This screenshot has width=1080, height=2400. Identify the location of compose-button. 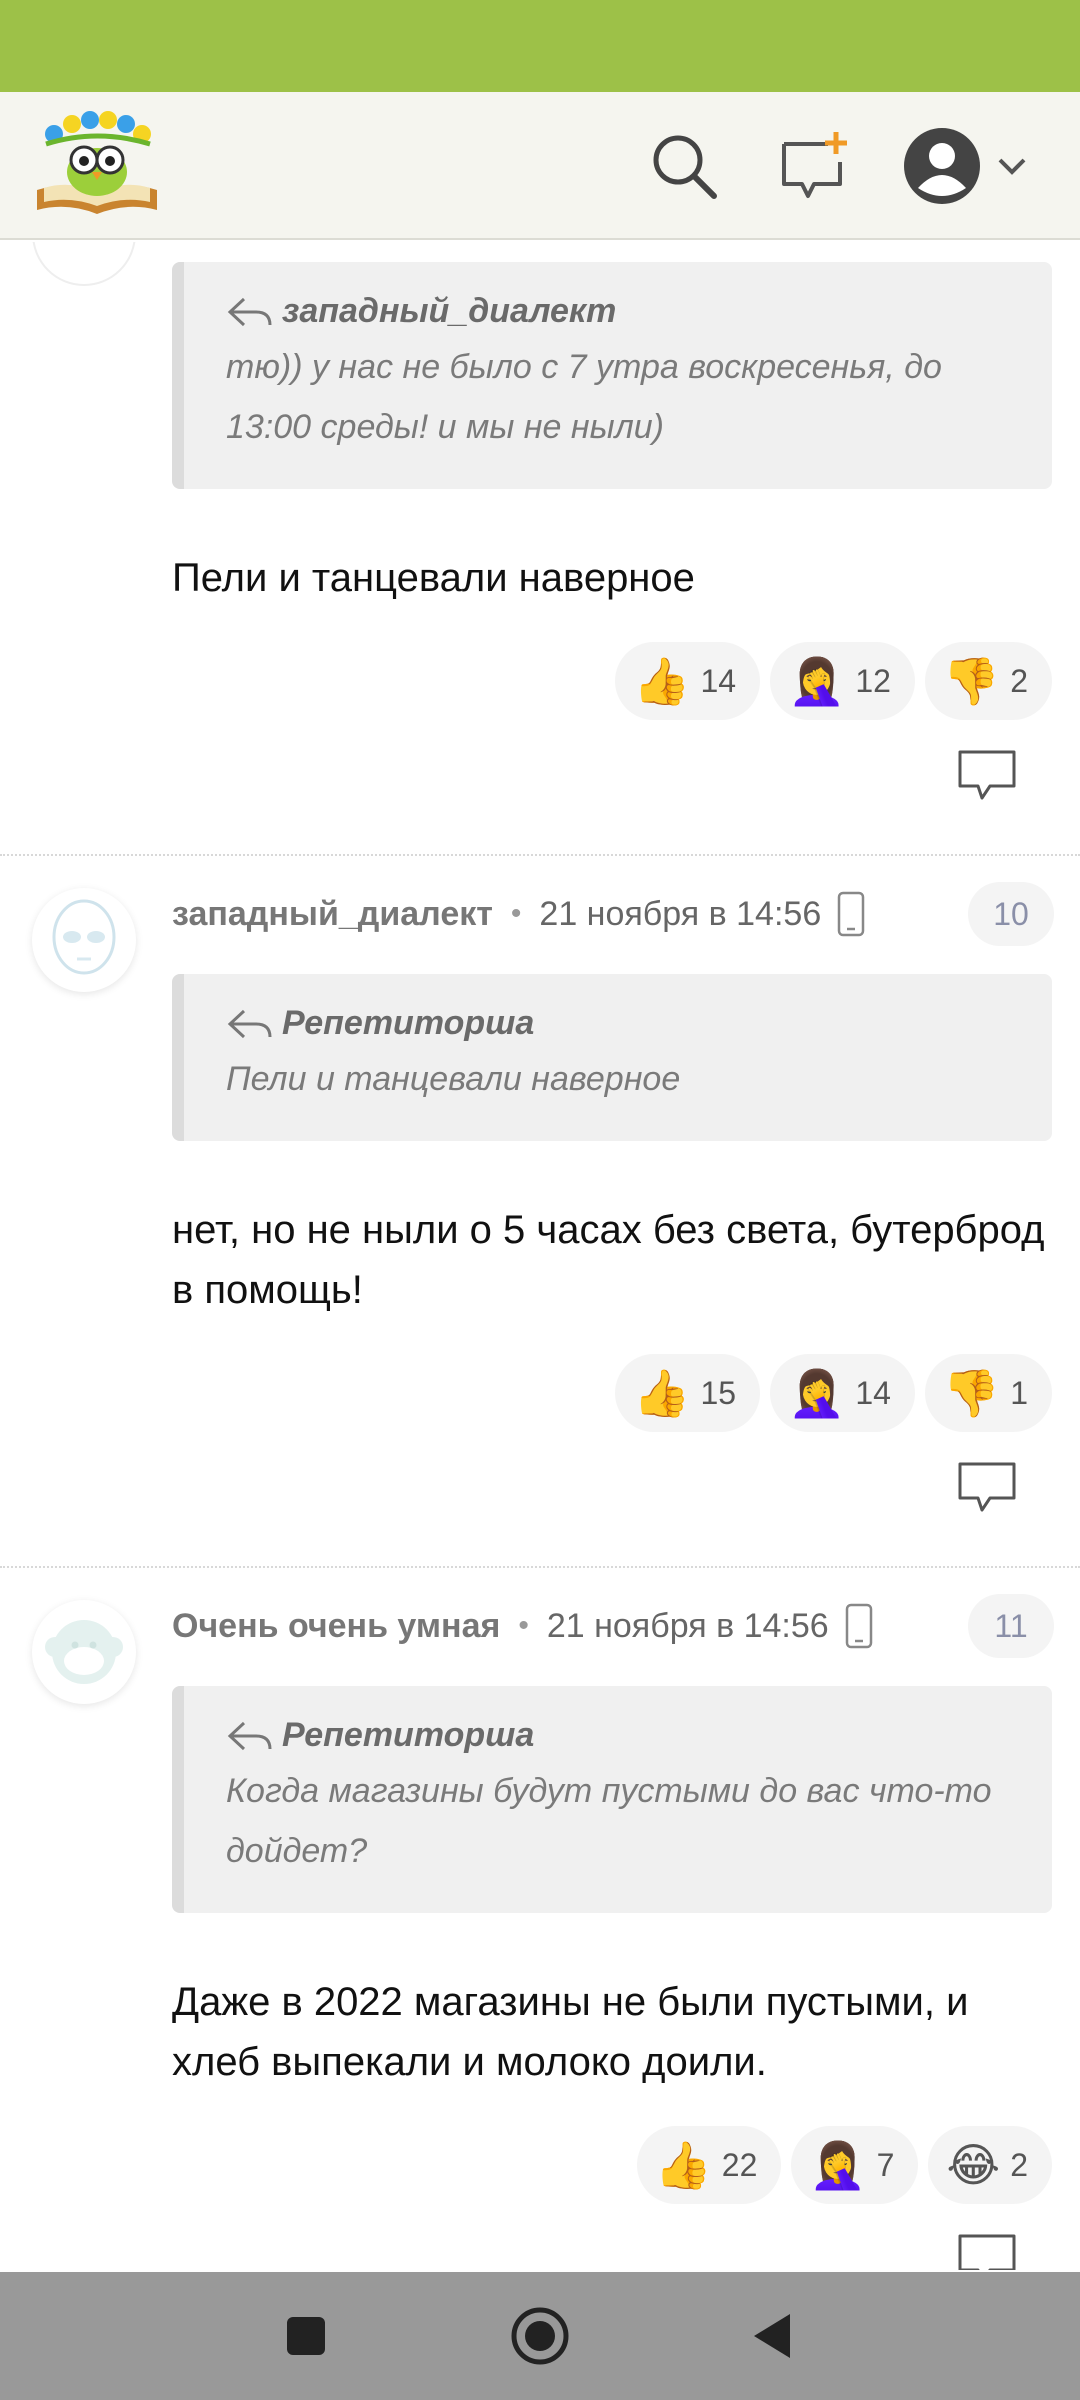
(814, 166).